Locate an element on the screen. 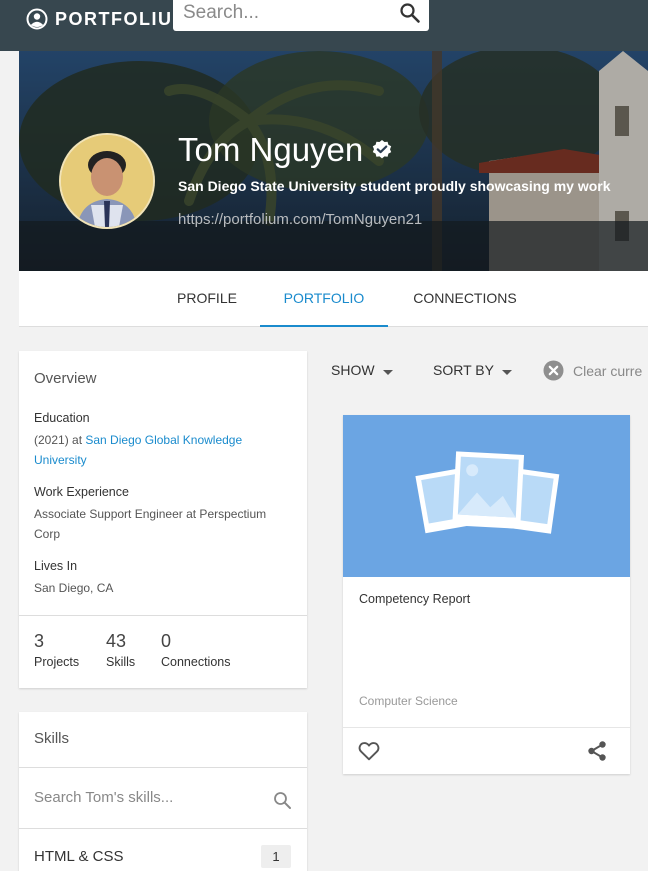  skills-header: Skills is located at coordinates (163, 740).